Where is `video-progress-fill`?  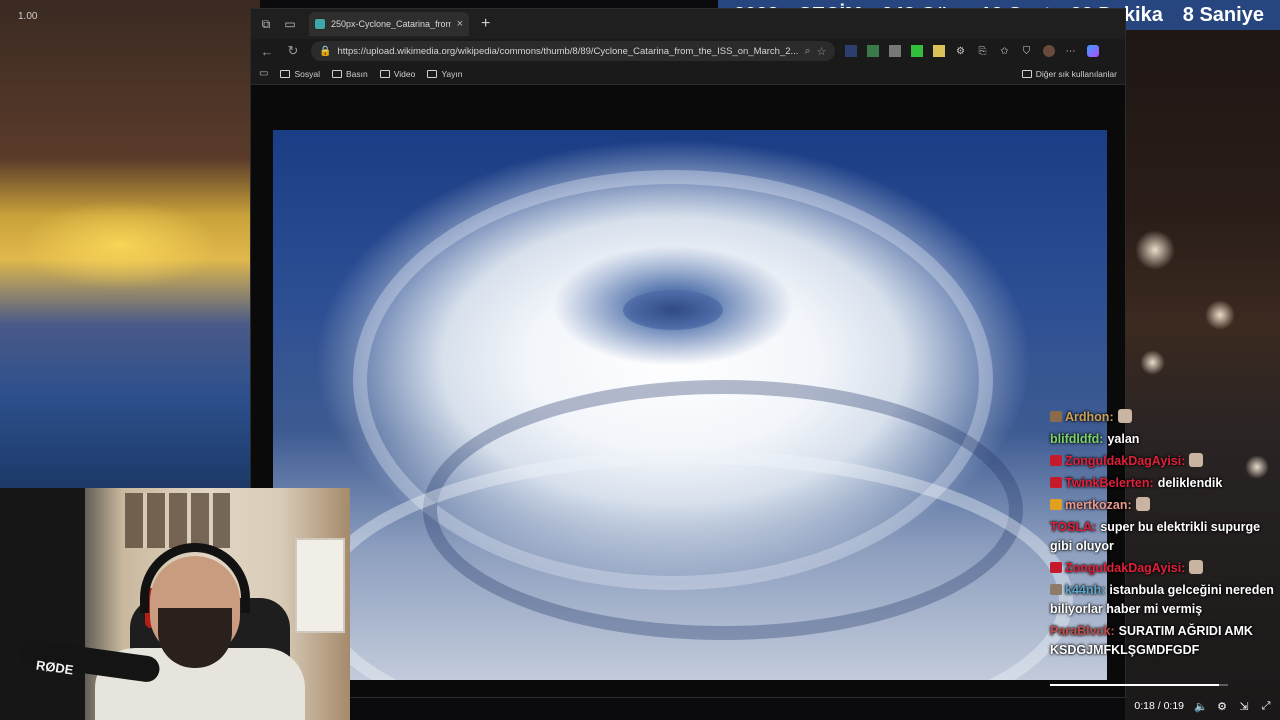
video-progress-fill is located at coordinates (1134, 685).